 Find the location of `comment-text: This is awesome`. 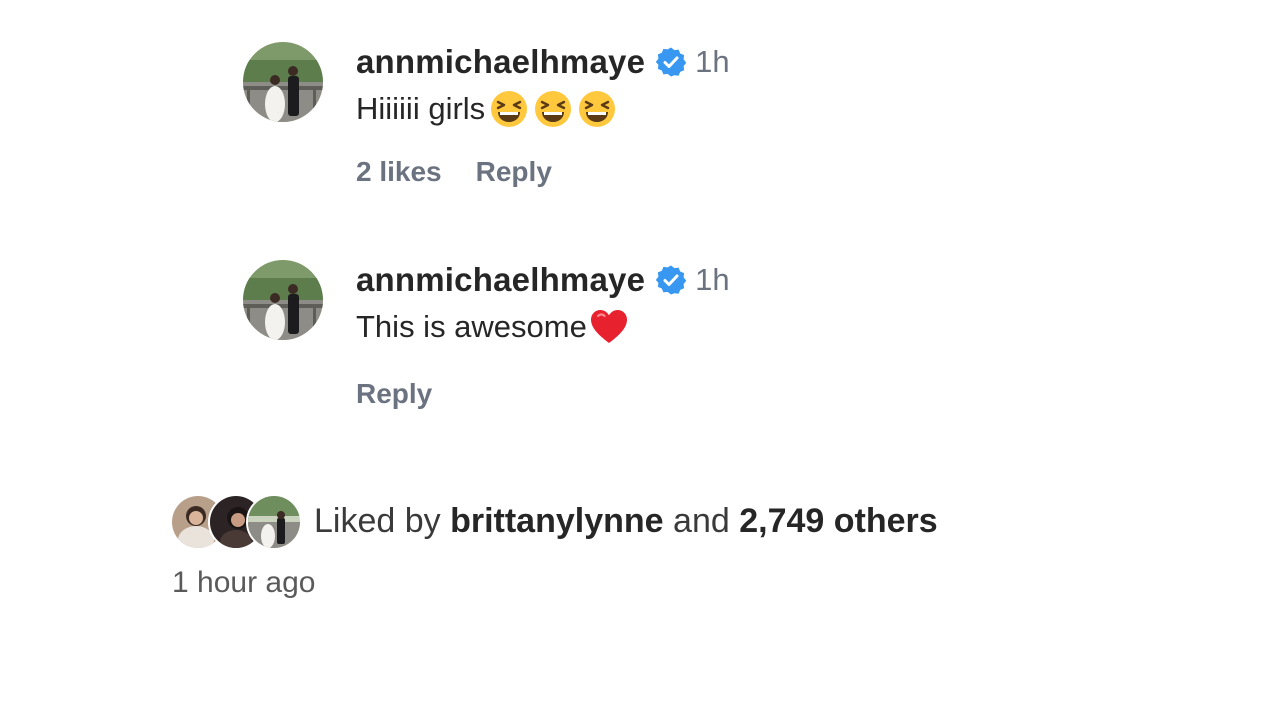

comment-text: This is awesome is located at coordinates (471, 326).